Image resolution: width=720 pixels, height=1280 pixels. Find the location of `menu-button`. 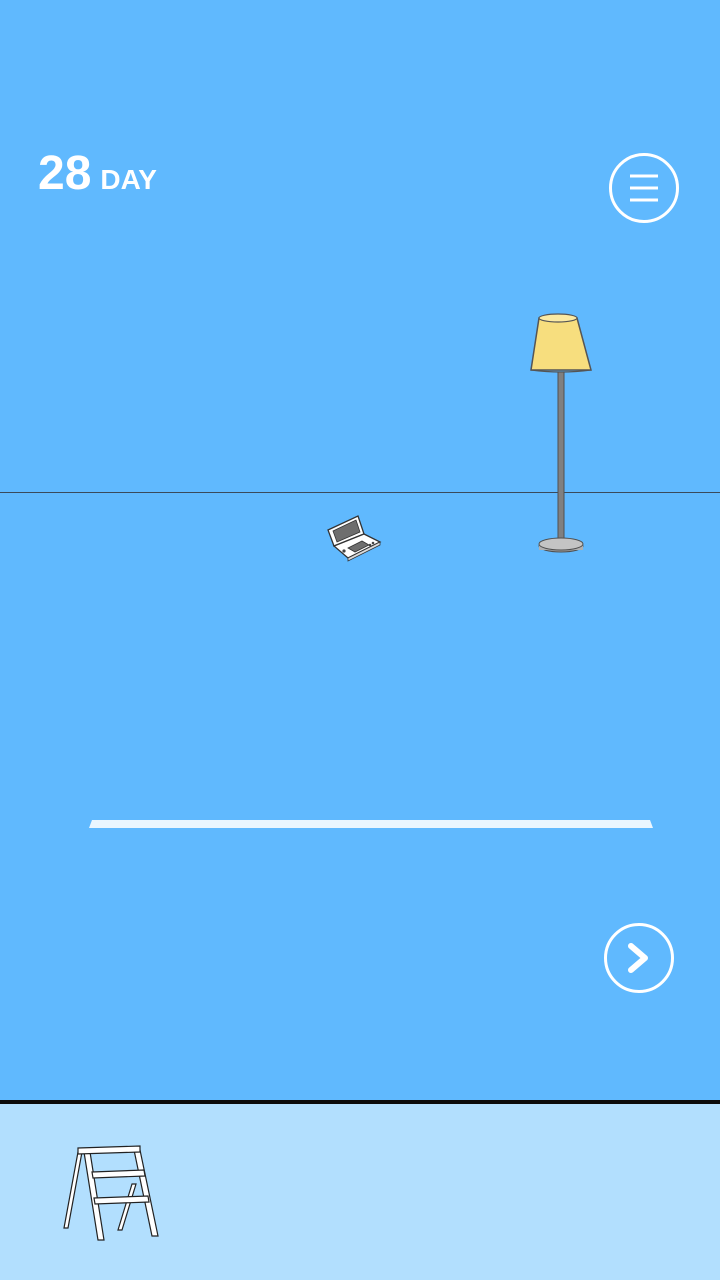

menu-button is located at coordinates (644, 188).